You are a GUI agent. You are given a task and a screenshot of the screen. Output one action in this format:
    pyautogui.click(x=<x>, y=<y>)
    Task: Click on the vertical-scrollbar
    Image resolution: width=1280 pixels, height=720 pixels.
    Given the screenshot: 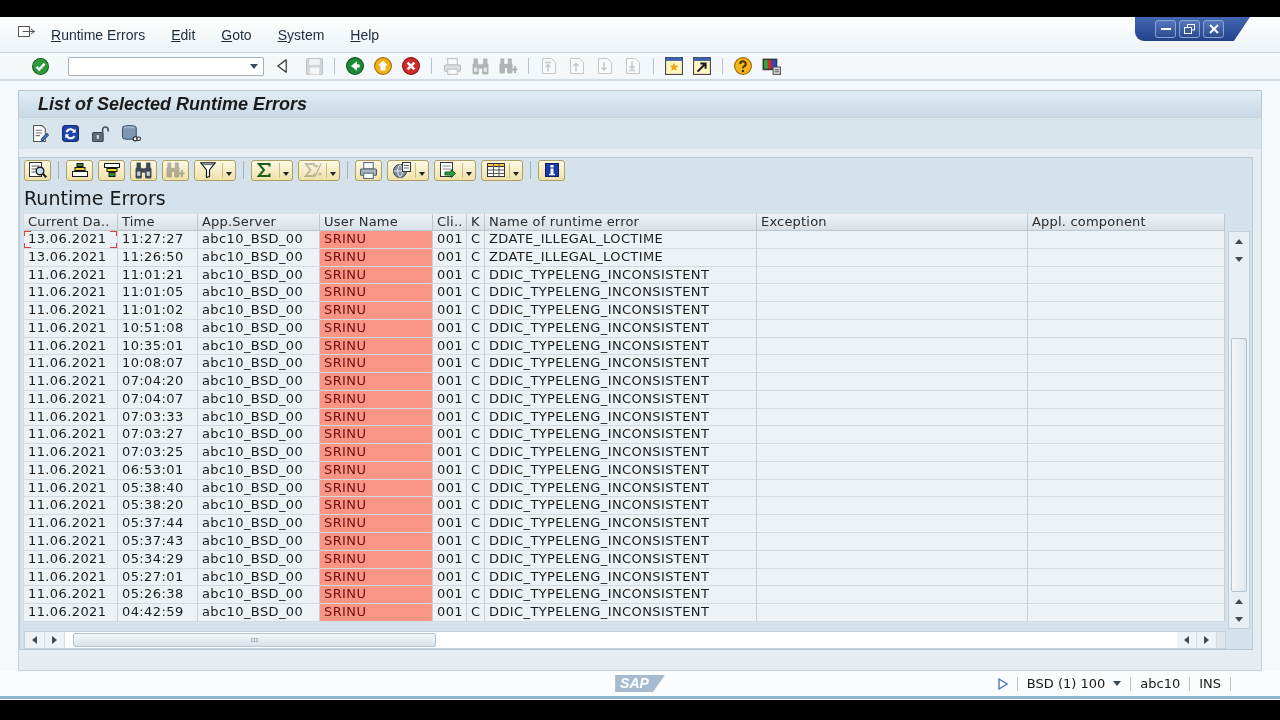 What is the action you would take?
    pyautogui.click(x=1239, y=430)
    